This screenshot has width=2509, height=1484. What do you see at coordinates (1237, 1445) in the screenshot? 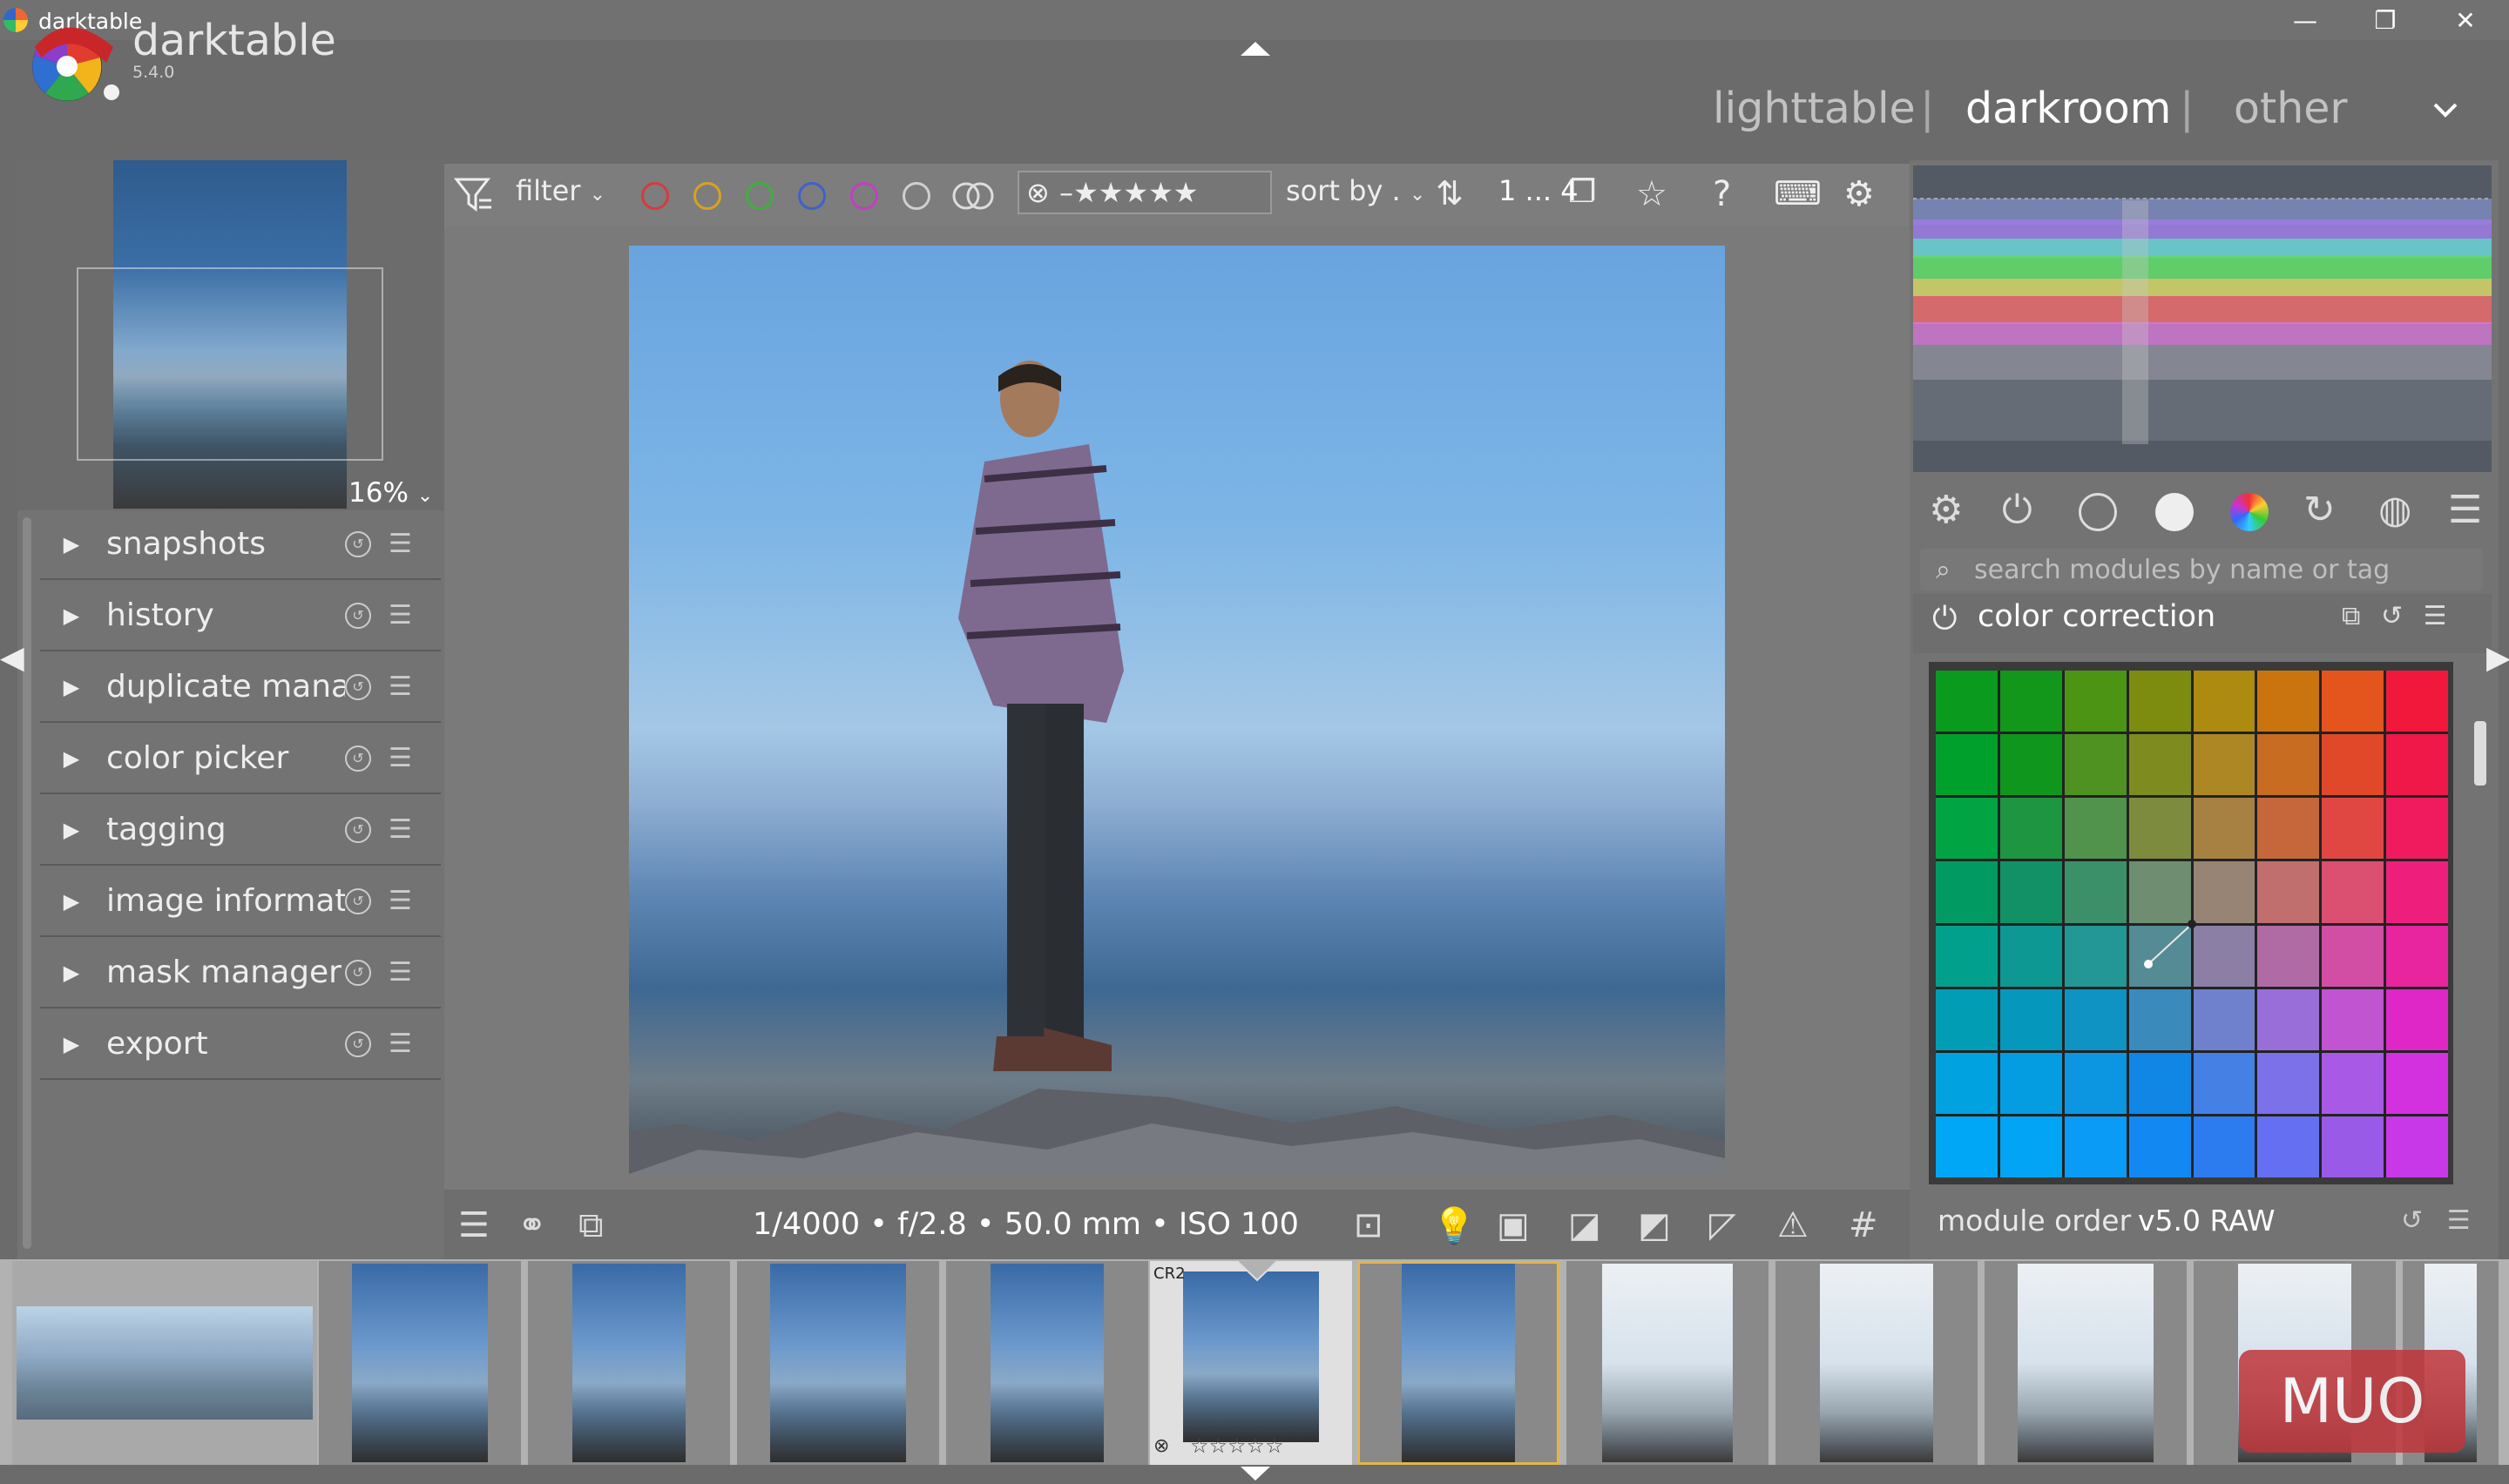
I see `thumbnail-rating: ☆☆☆☆☆` at bounding box center [1237, 1445].